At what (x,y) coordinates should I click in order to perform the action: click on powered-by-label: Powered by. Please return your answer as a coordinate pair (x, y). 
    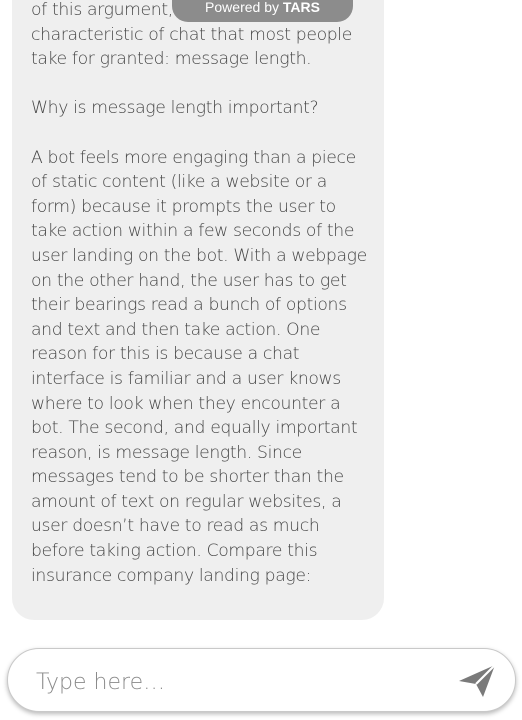
    Looking at the image, I should click on (242, 7).